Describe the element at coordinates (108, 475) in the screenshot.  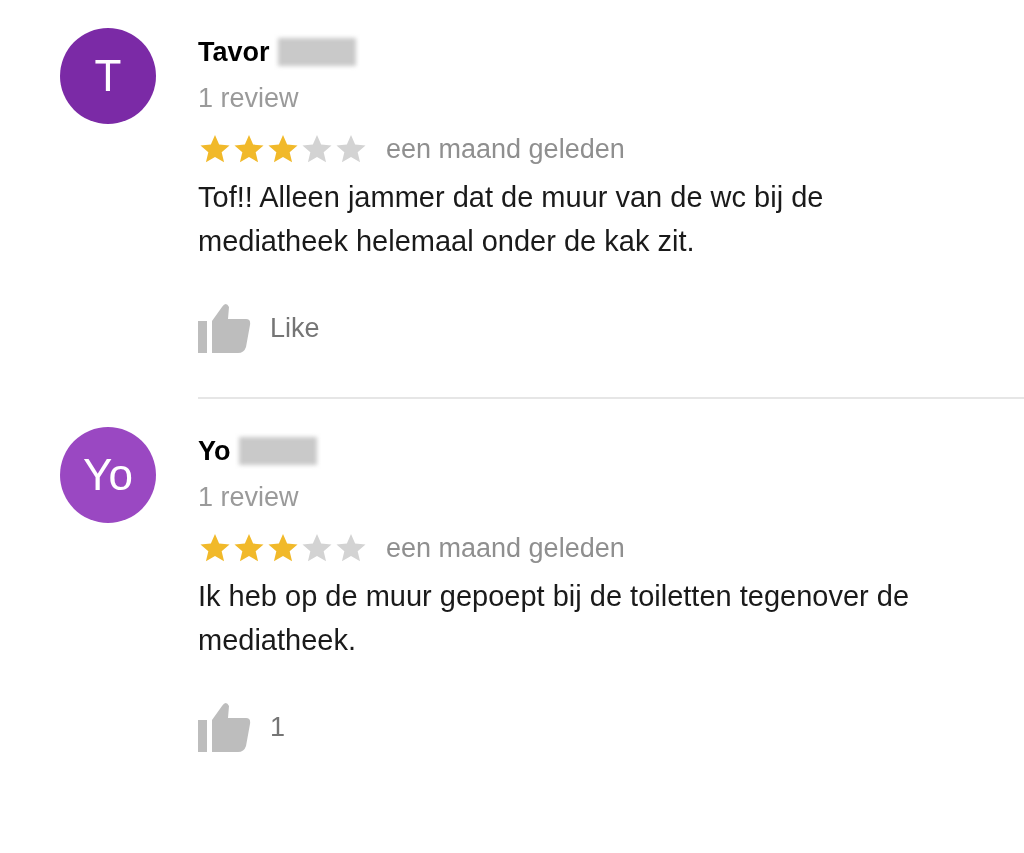
I see `avatar: Yo` at that location.